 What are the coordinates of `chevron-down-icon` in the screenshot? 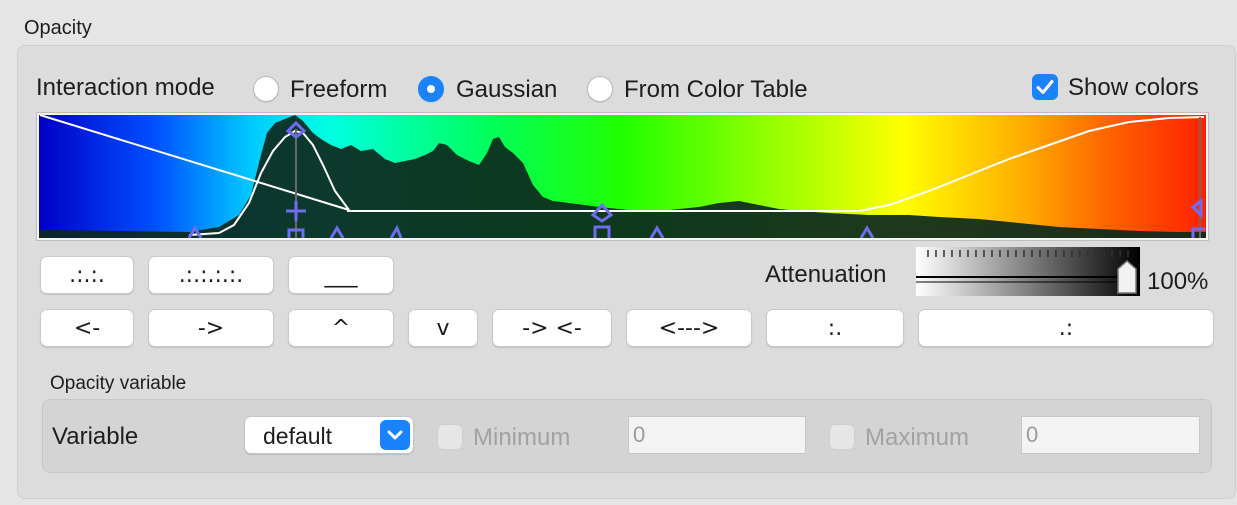 It's located at (395, 435).